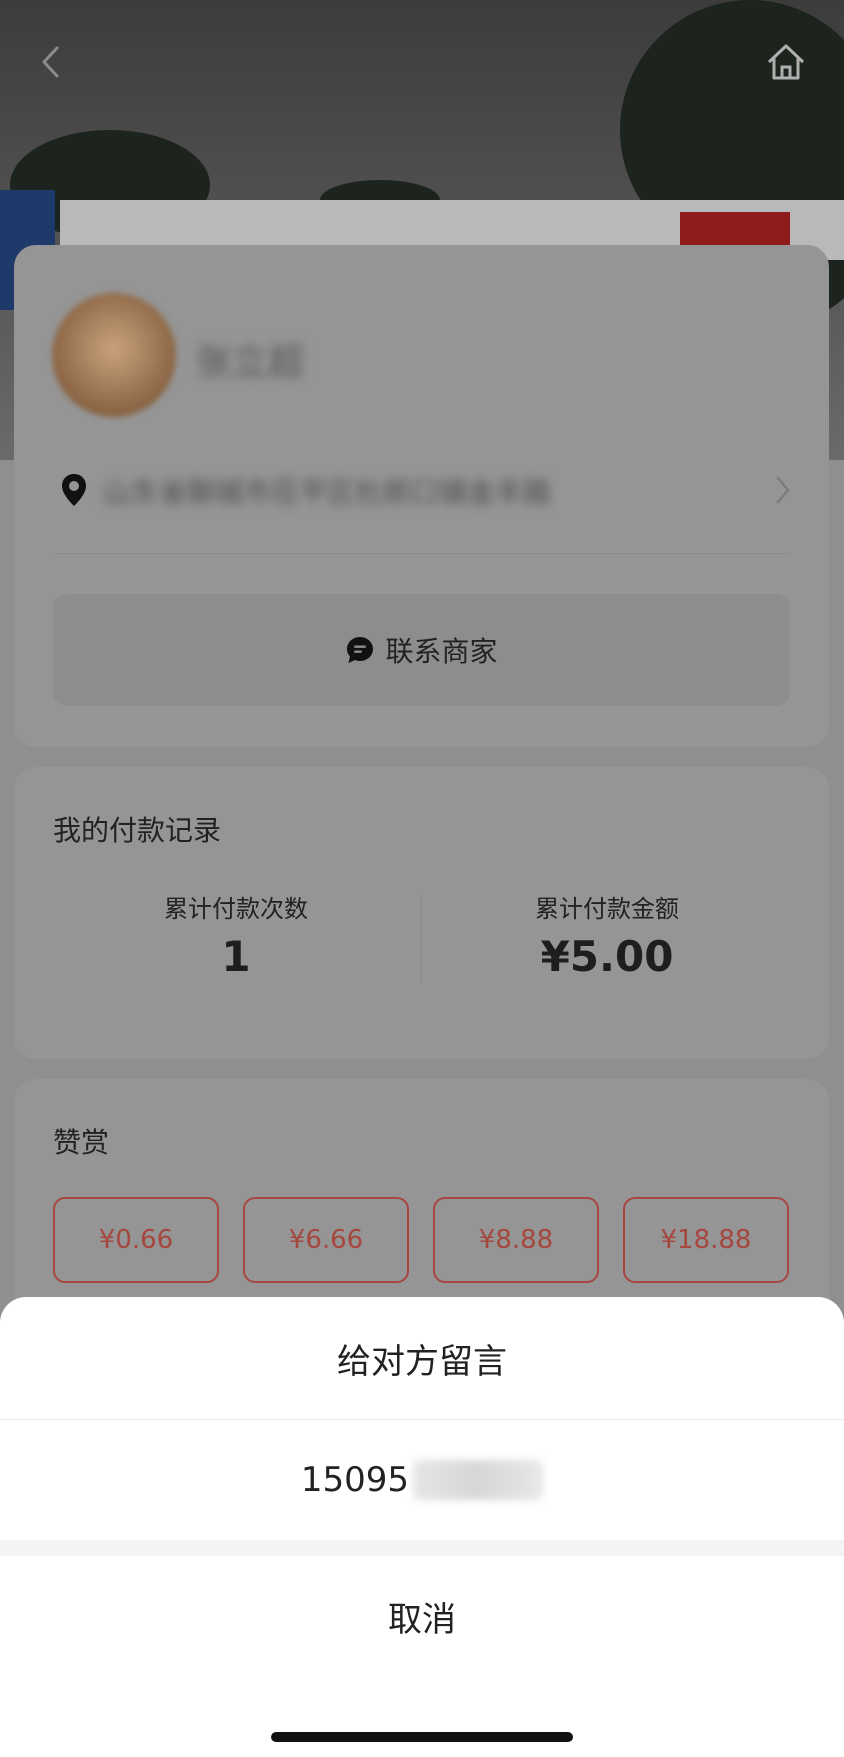 This screenshot has width=844, height=1757. I want to click on avatar, so click(114, 355).